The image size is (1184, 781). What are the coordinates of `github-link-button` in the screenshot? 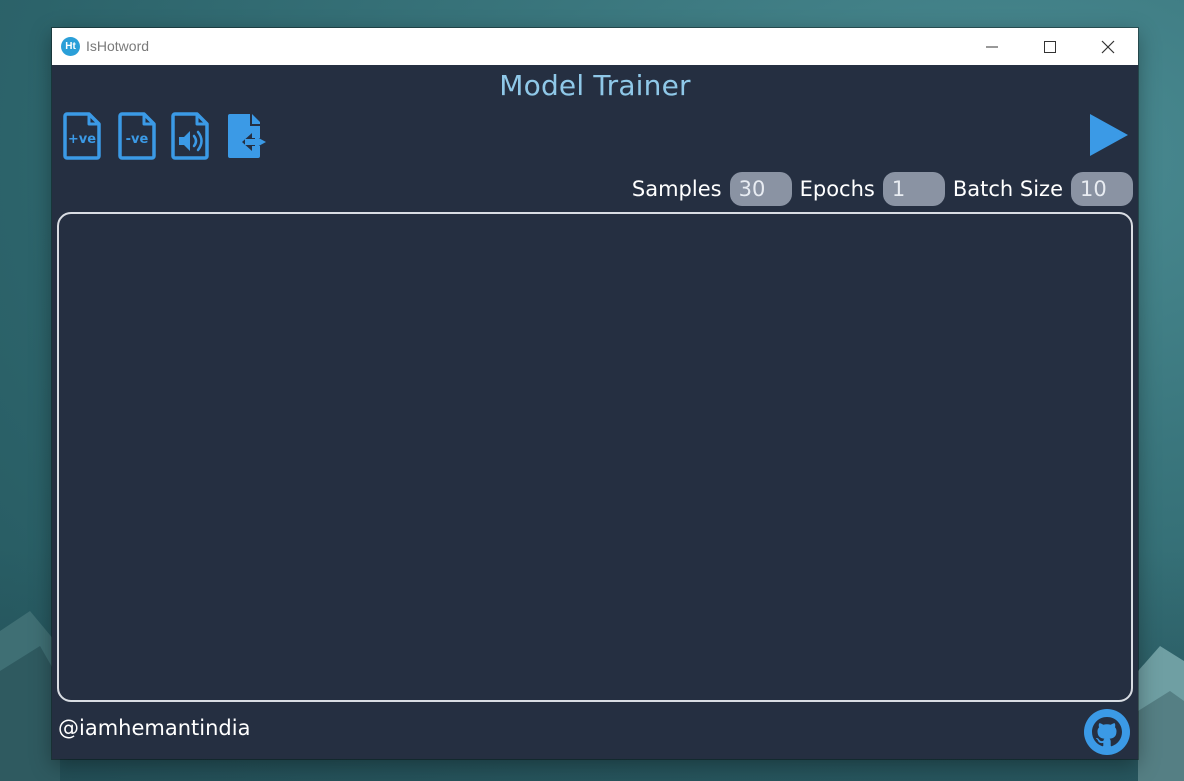 It's located at (1107, 732).